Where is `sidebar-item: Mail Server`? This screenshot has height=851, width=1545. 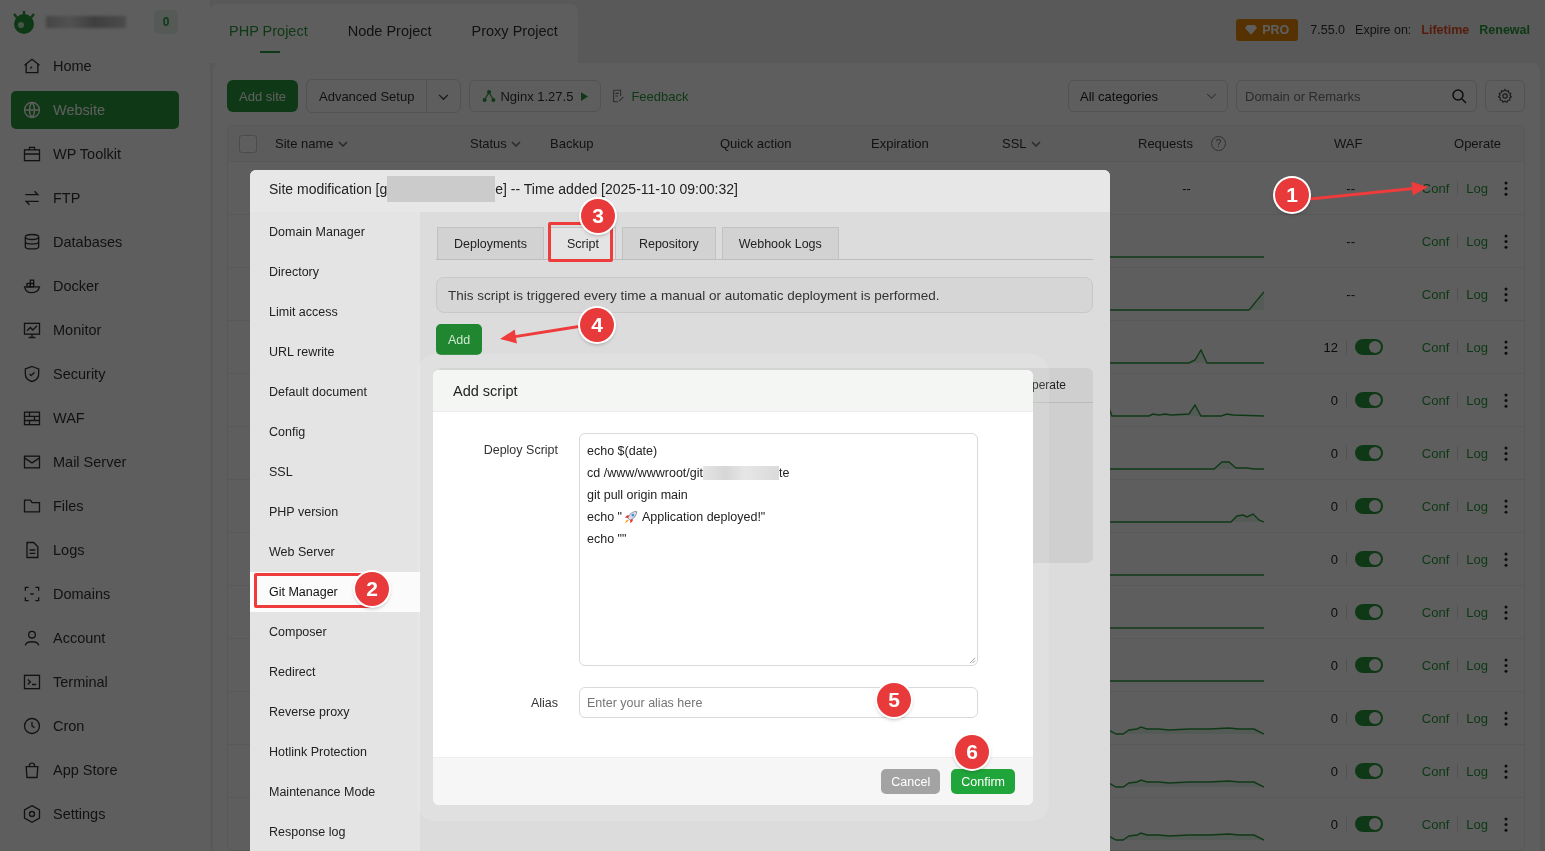 sidebar-item: Mail Server is located at coordinates (95, 462).